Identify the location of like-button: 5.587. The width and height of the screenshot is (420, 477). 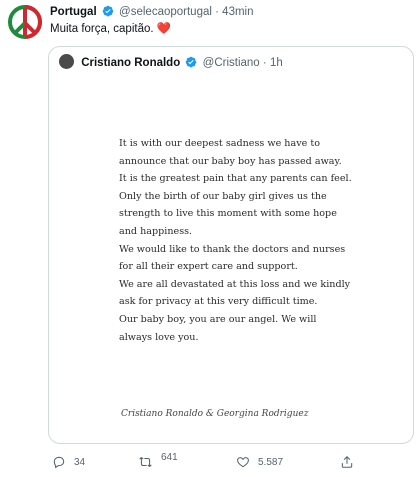
(259, 462).